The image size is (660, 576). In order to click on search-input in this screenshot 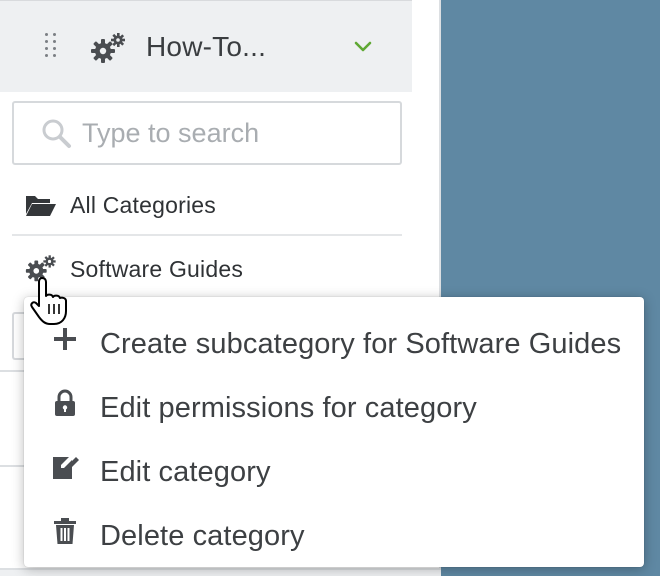, I will do `click(237, 133)`.